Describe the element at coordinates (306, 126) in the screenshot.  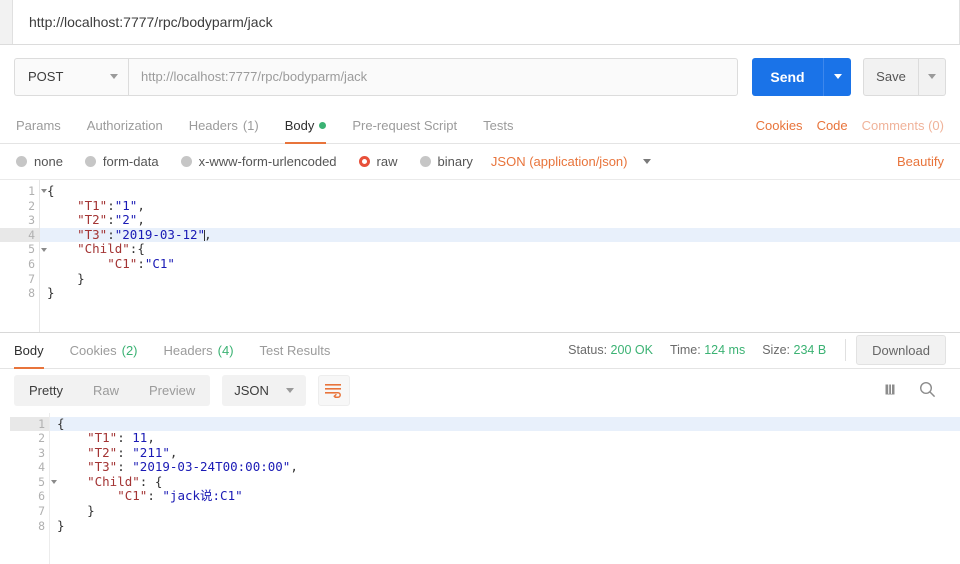
I see `tab-body: Body` at that location.